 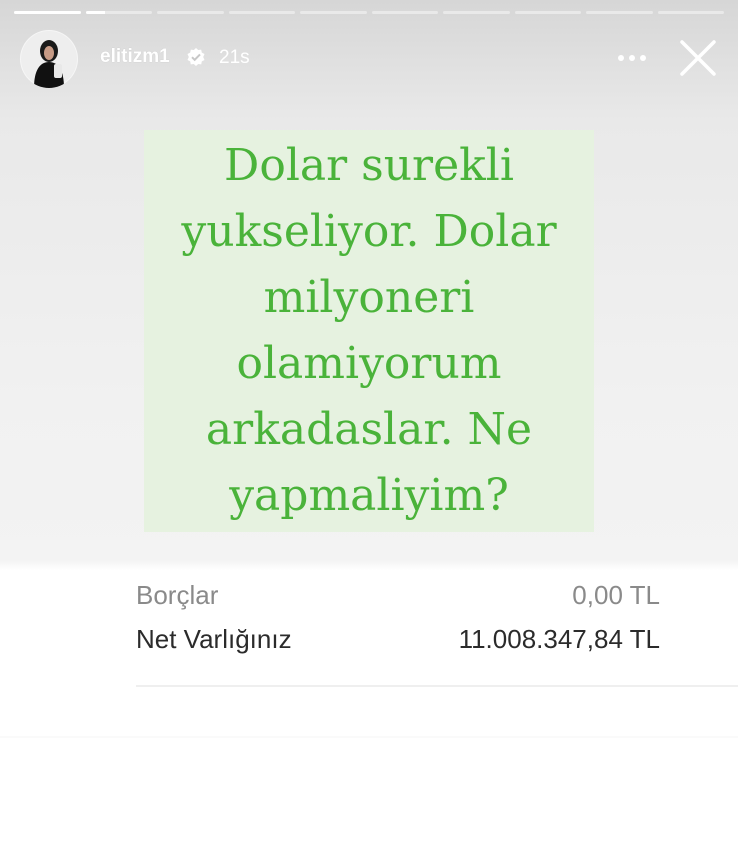 What do you see at coordinates (135, 57) in the screenshot?
I see `username: elitizm1` at bounding box center [135, 57].